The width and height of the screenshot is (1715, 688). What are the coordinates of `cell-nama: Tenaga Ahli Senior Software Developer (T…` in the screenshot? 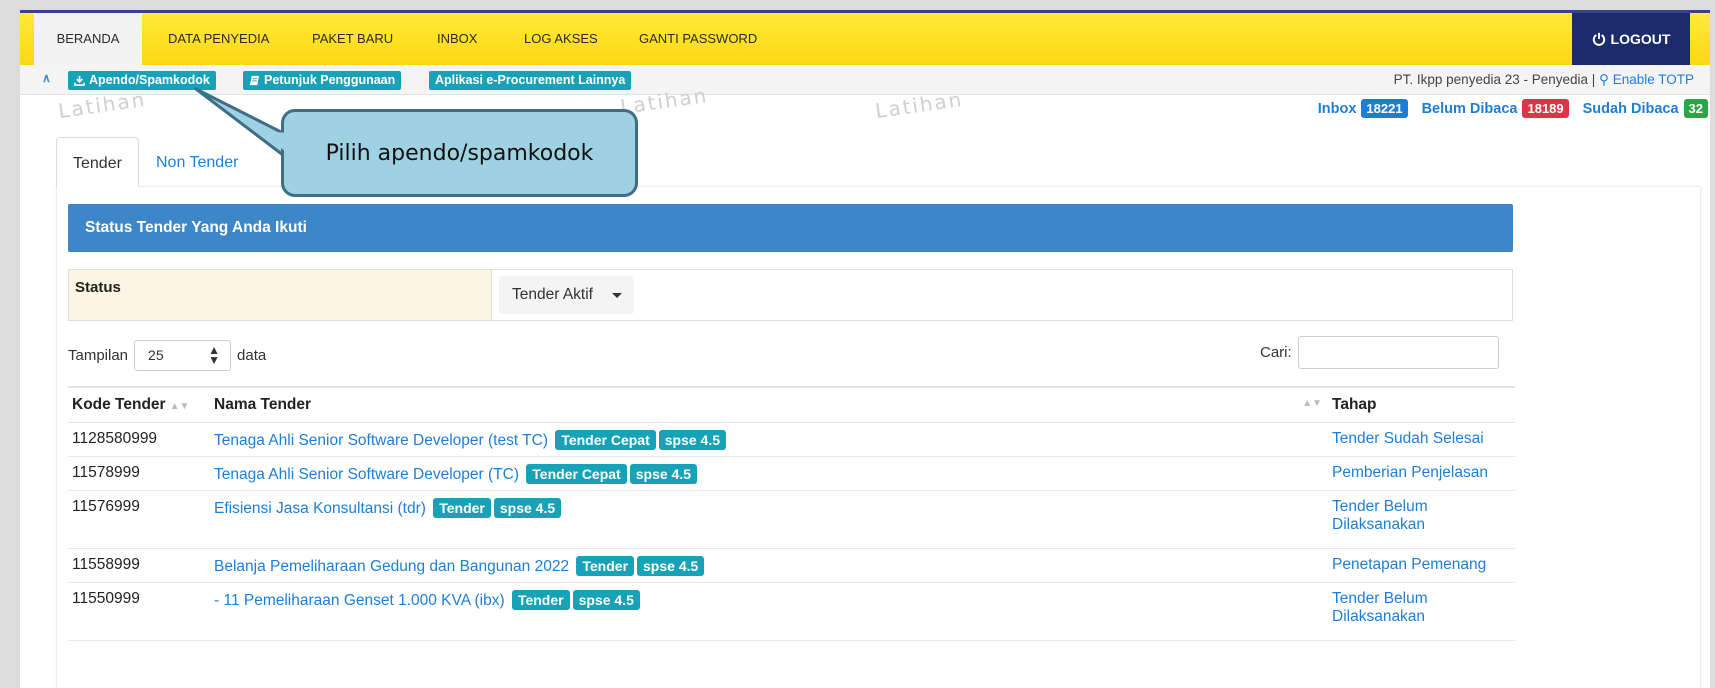 It's located at (769, 473).